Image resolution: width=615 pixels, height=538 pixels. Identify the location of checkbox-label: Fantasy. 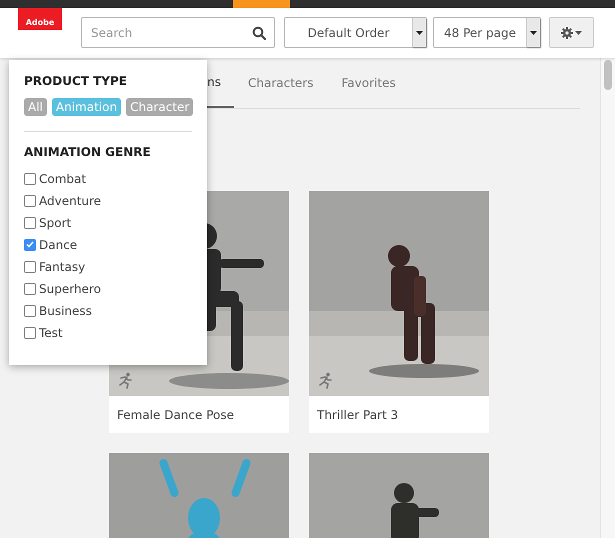
(62, 267).